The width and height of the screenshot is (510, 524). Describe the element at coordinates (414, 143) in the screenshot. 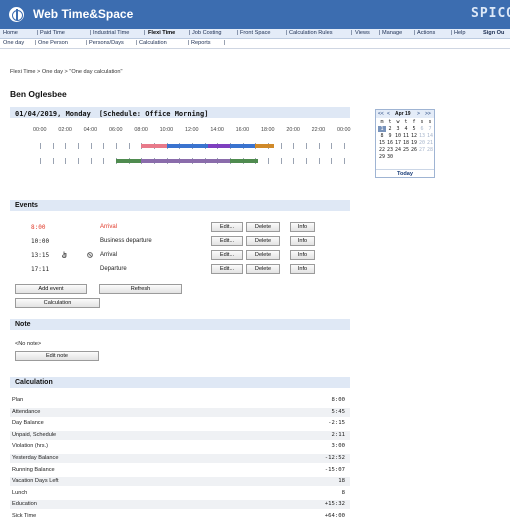

I see `calendar-day: 19` at that location.